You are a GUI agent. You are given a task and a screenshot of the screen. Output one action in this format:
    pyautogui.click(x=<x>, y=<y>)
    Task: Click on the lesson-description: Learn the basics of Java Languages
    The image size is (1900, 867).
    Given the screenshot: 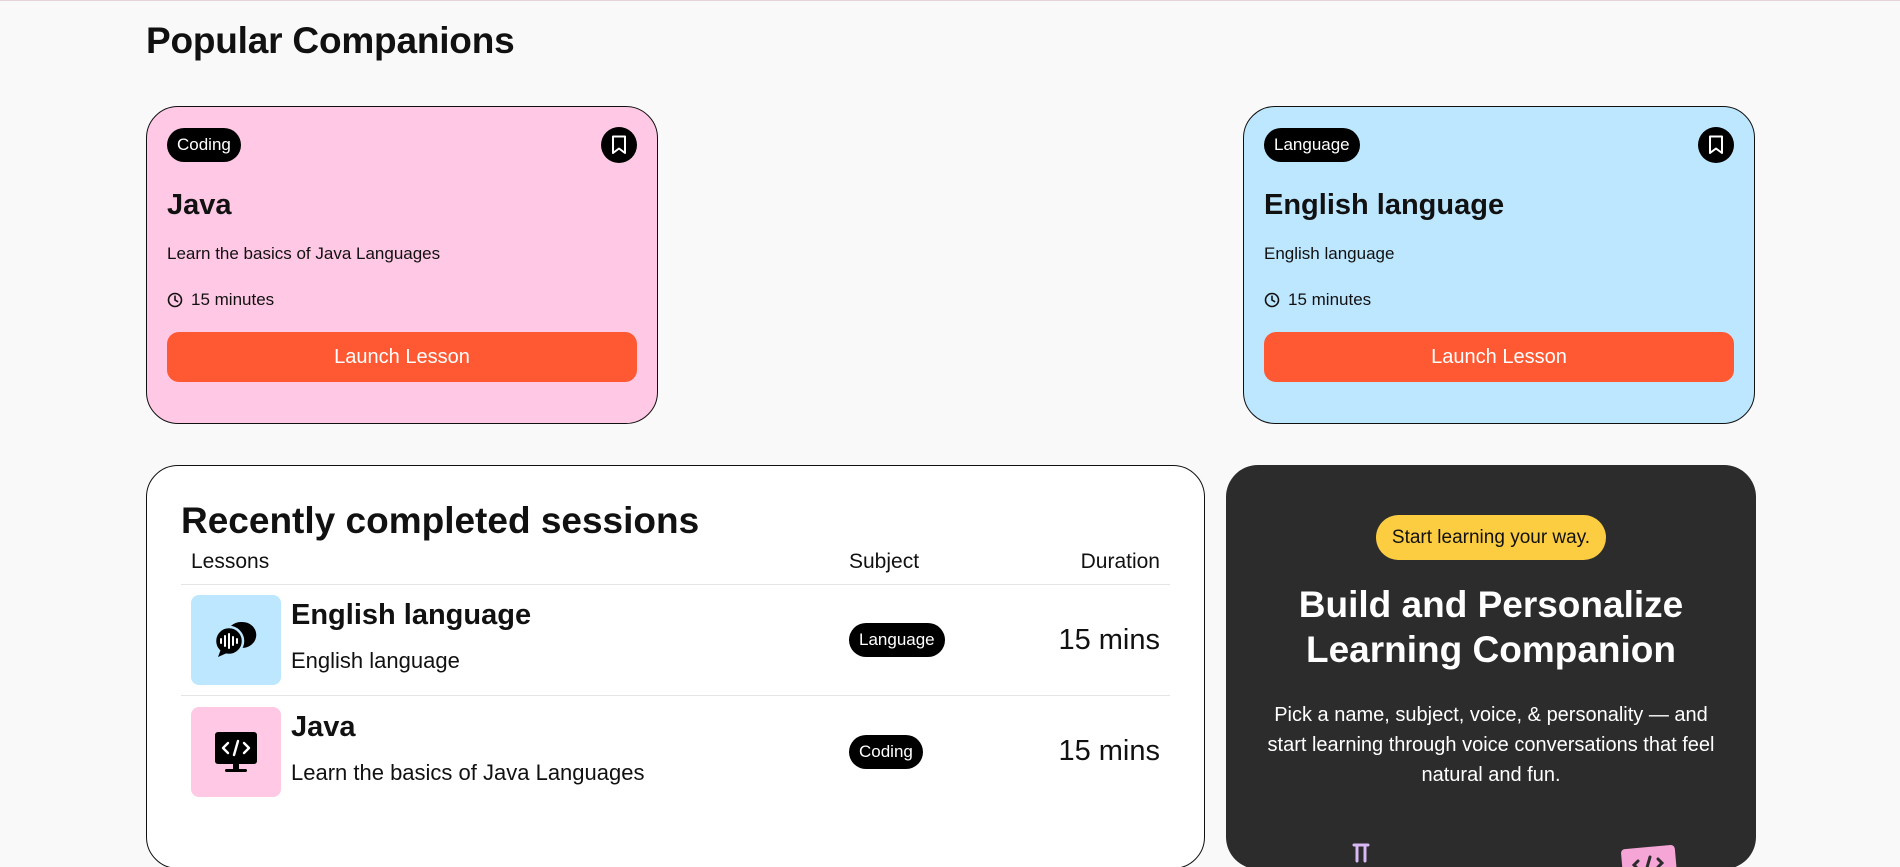 What is the action you would take?
    pyautogui.click(x=468, y=772)
    